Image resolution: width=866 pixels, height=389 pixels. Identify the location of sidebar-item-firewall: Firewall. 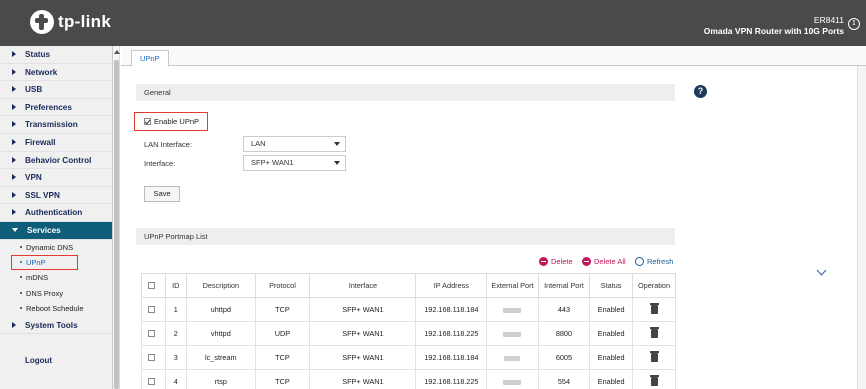
(56, 143).